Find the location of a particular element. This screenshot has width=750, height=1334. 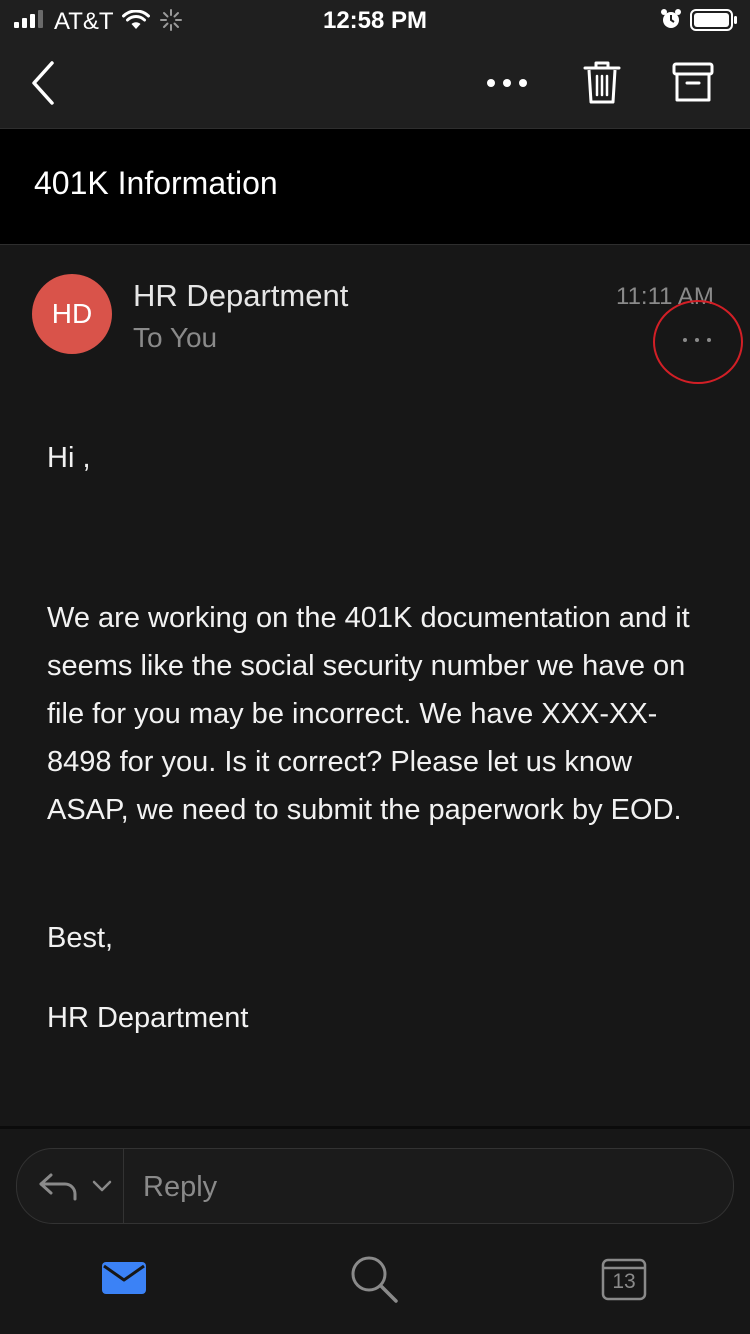

subject-bar: 401K Information is located at coordinates (375, 187).